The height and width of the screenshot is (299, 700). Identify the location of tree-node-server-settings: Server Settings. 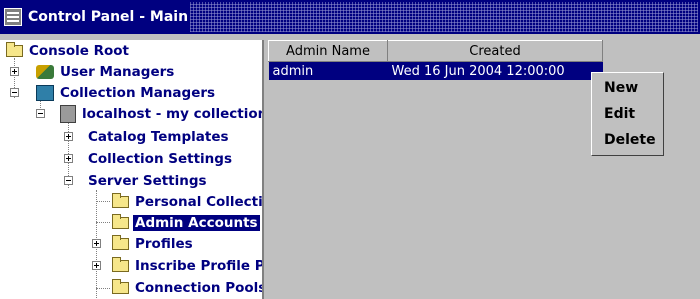
(147, 181).